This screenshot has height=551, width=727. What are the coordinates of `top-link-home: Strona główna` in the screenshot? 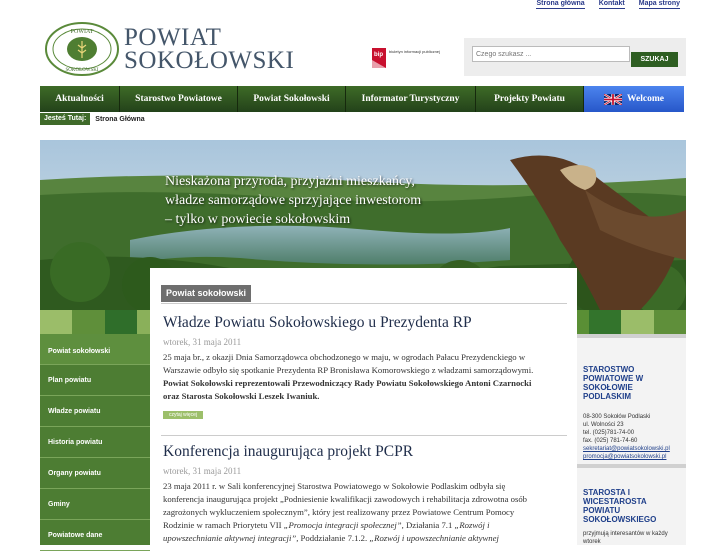 It's located at (560, 4).